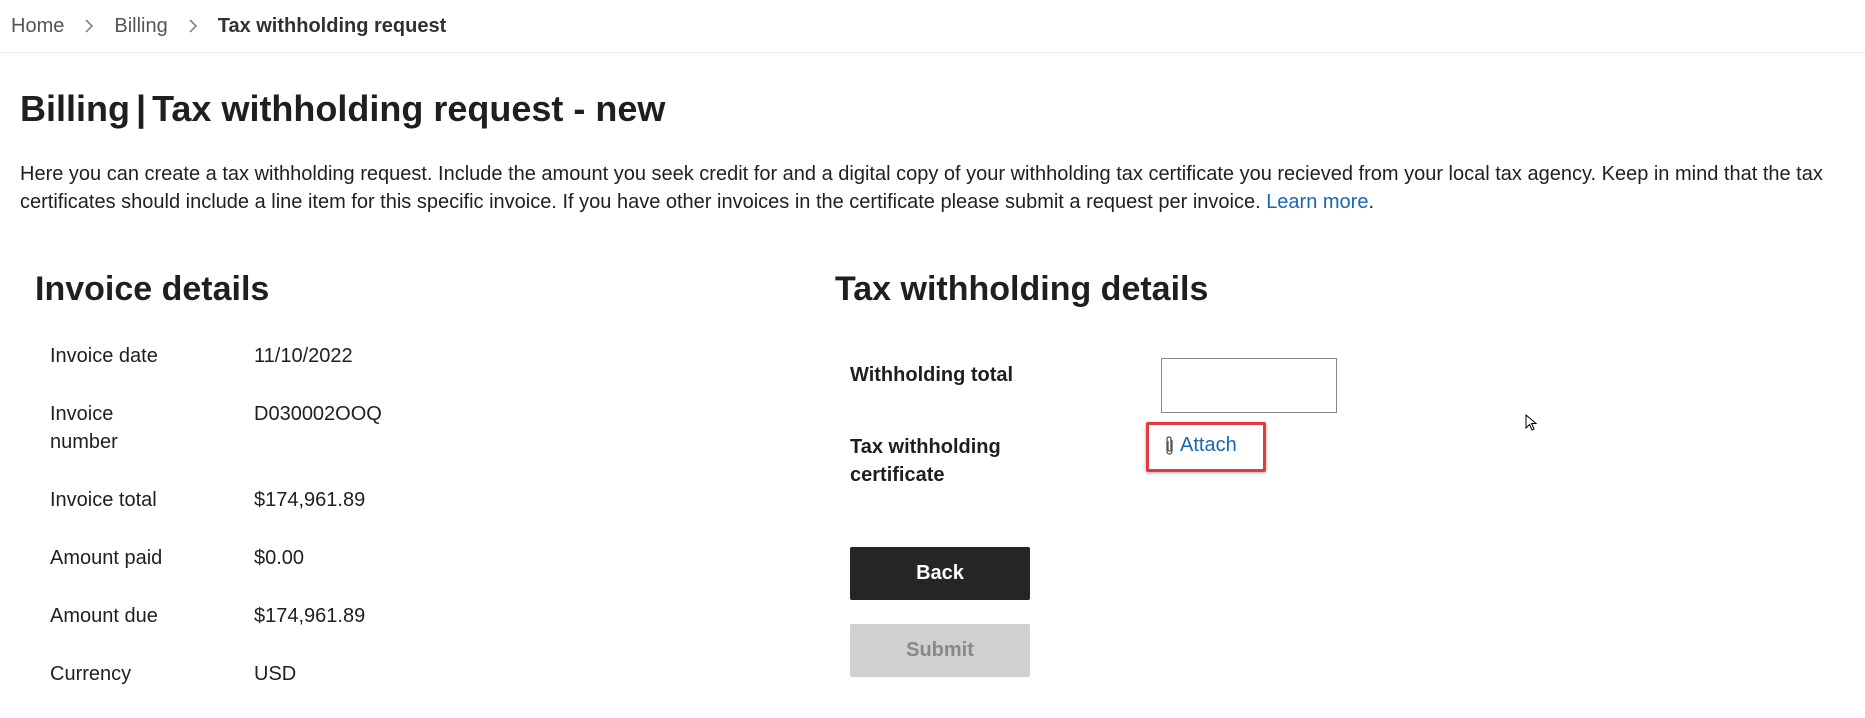 This screenshot has height=718, width=1865. What do you see at coordinates (330, 558) in the screenshot?
I see `invoice-row: Amount paid $0.00` at bounding box center [330, 558].